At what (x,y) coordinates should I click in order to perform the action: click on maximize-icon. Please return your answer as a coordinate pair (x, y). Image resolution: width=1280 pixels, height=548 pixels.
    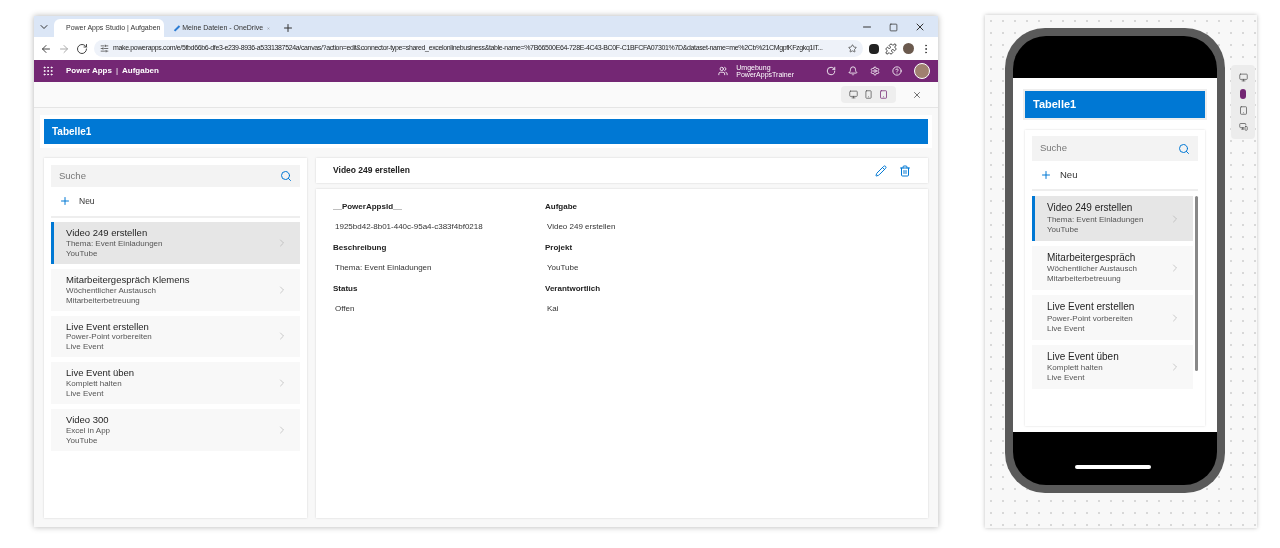
    Looking at the image, I should click on (893, 27).